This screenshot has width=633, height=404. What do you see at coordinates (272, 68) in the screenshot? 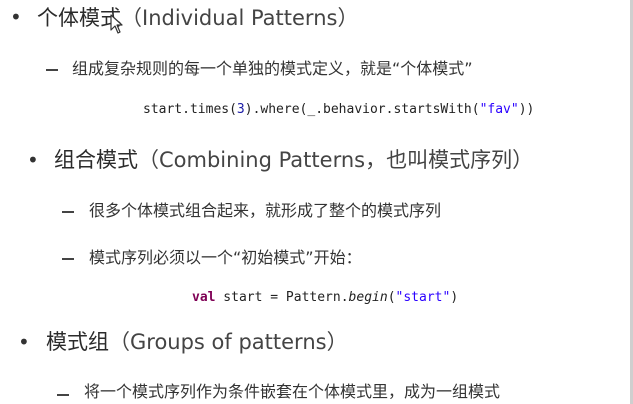
I see `individual-patterns-description: 组成复杂规则的每一个单独的模式定义，就是“个体模式”` at bounding box center [272, 68].